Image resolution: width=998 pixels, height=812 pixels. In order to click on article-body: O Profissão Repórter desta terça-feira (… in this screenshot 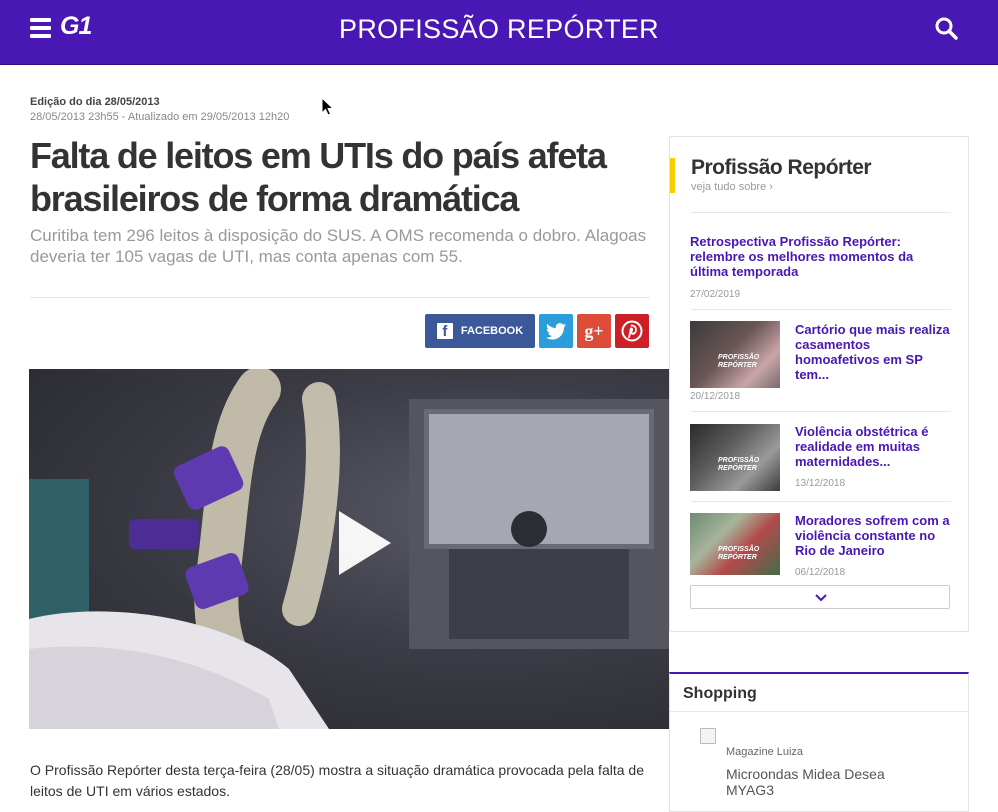, I will do `click(337, 780)`.